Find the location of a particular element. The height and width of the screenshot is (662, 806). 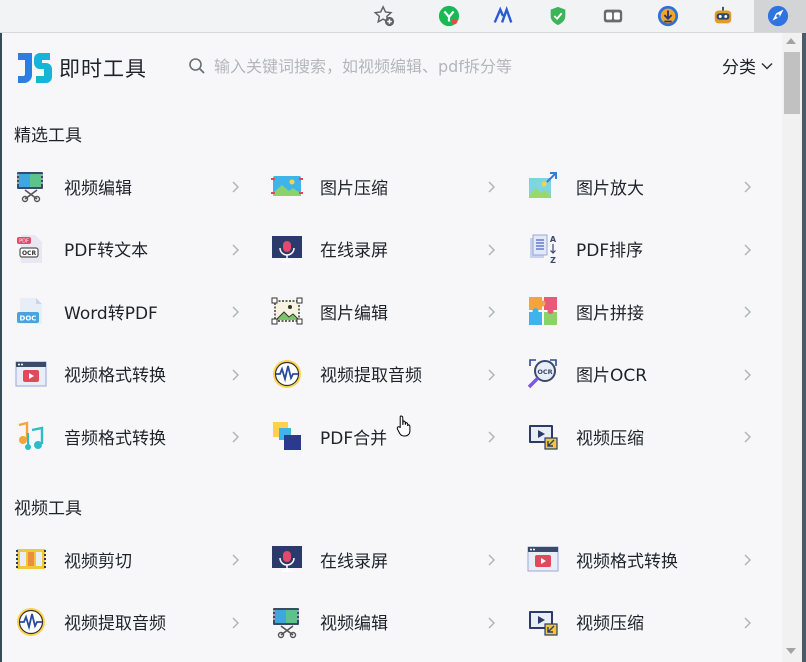

tool-item: 视频剪切 is located at coordinates (124, 559).